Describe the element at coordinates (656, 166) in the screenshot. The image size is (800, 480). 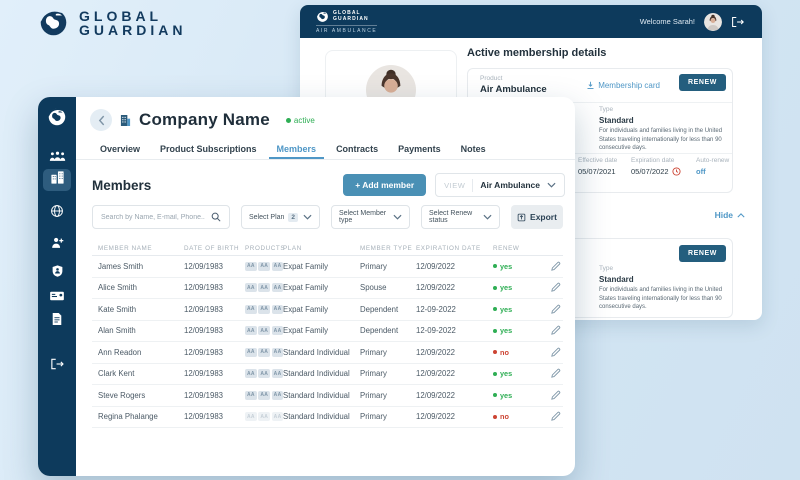
I see `expiration-date: Expiration date 05/07/2022` at that location.